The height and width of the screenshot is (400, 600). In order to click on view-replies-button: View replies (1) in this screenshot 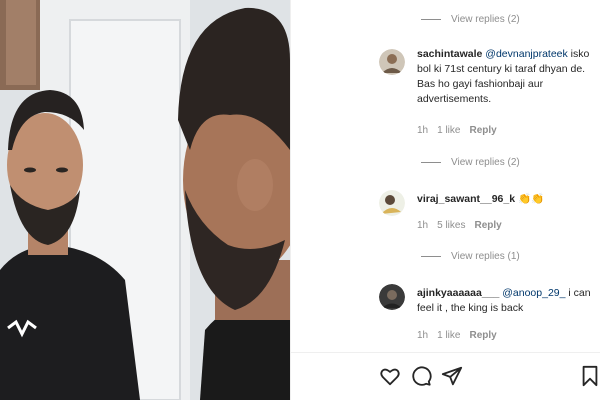, I will do `click(470, 256)`.